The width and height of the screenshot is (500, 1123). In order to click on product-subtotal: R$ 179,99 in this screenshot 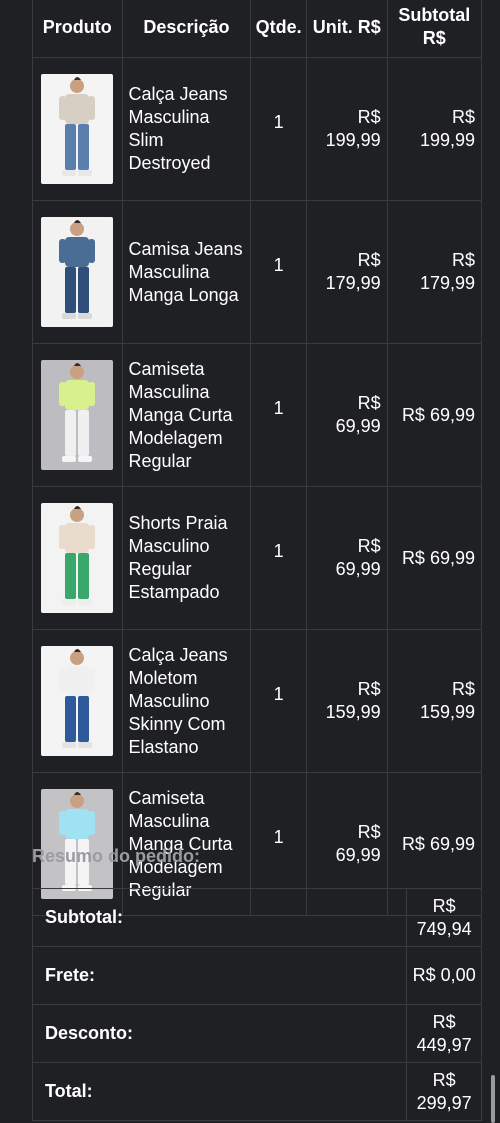, I will do `click(434, 272)`.